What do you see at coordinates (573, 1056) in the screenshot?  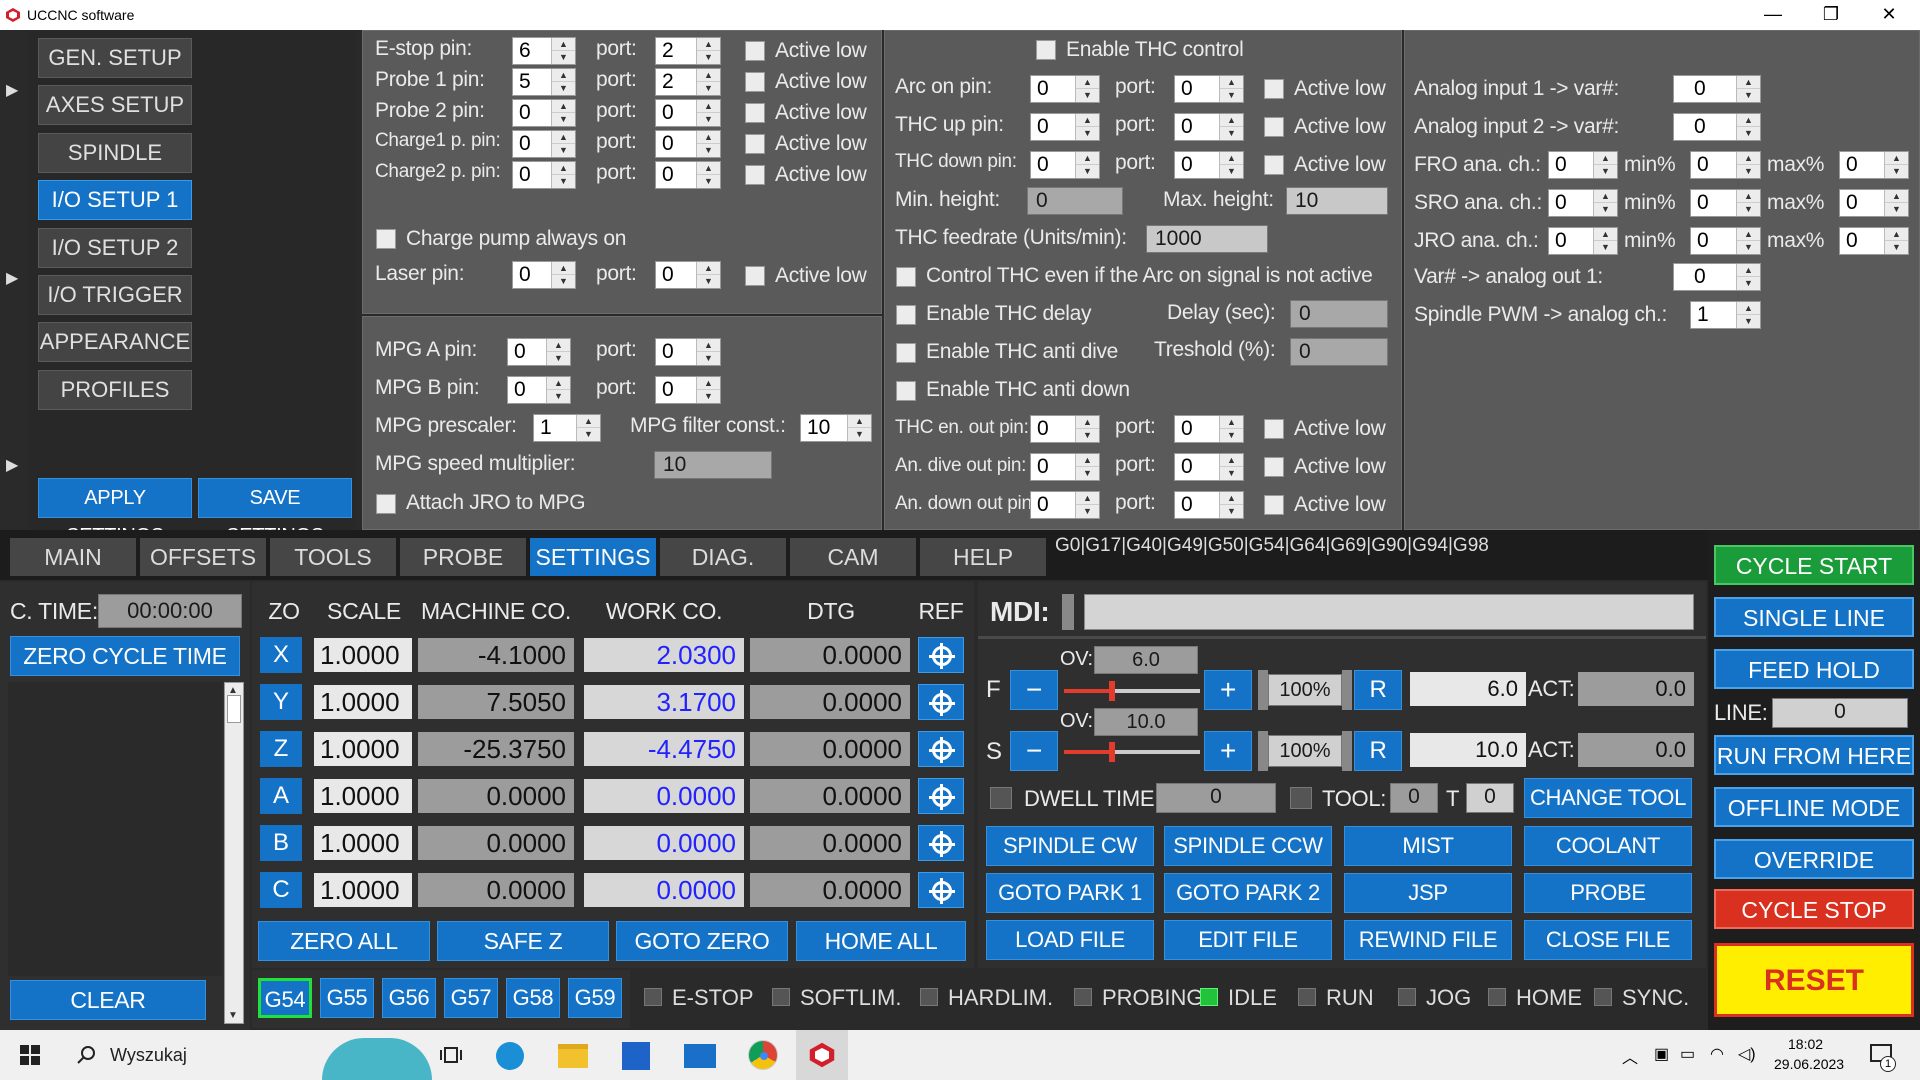 I see `file-explorer-icon` at bounding box center [573, 1056].